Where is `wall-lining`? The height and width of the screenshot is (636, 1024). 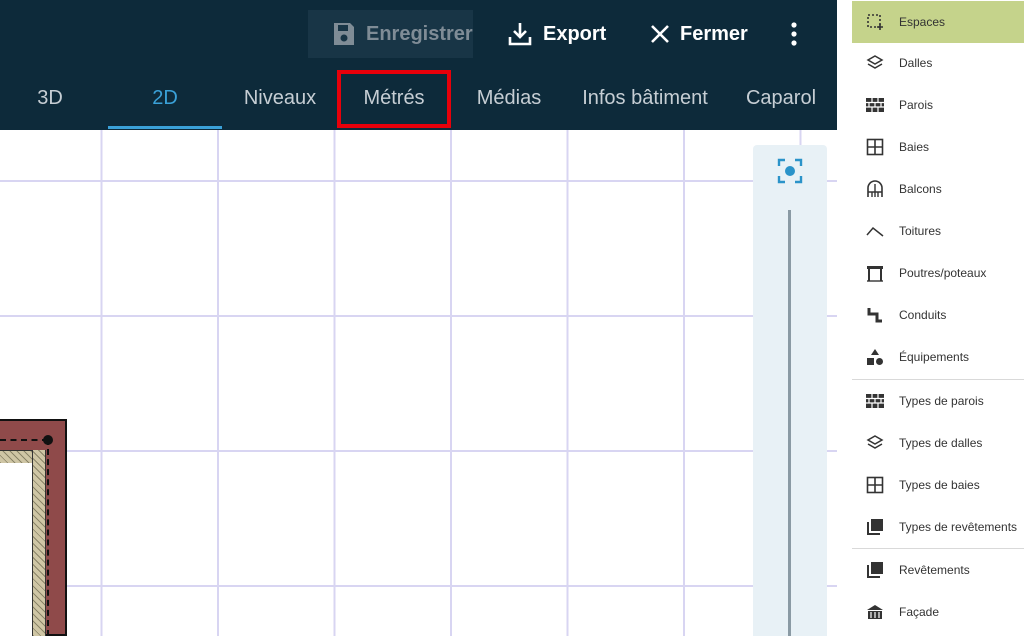
wall-lining is located at coordinates (39, 543).